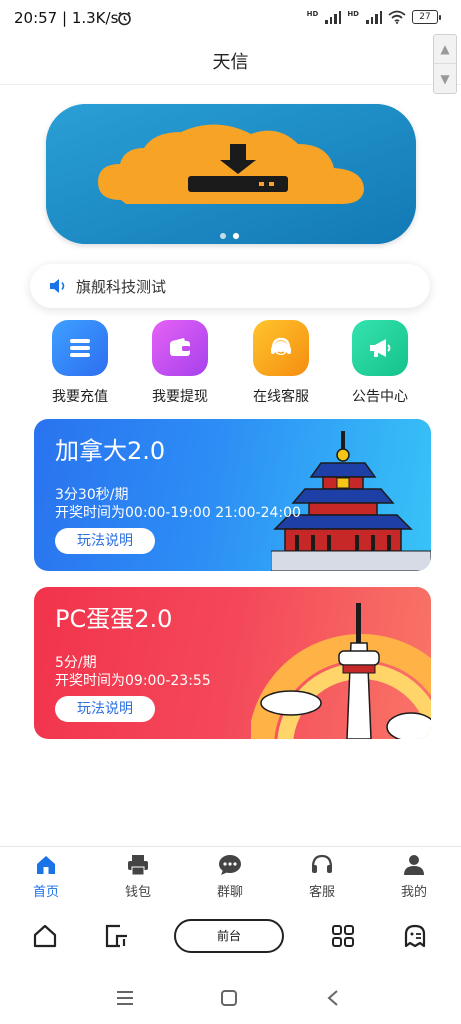  What do you see at coordinates (80, 397) in the screenshot?
I see `quick-item-label: 我要充值` at bounding box center [80, 397].